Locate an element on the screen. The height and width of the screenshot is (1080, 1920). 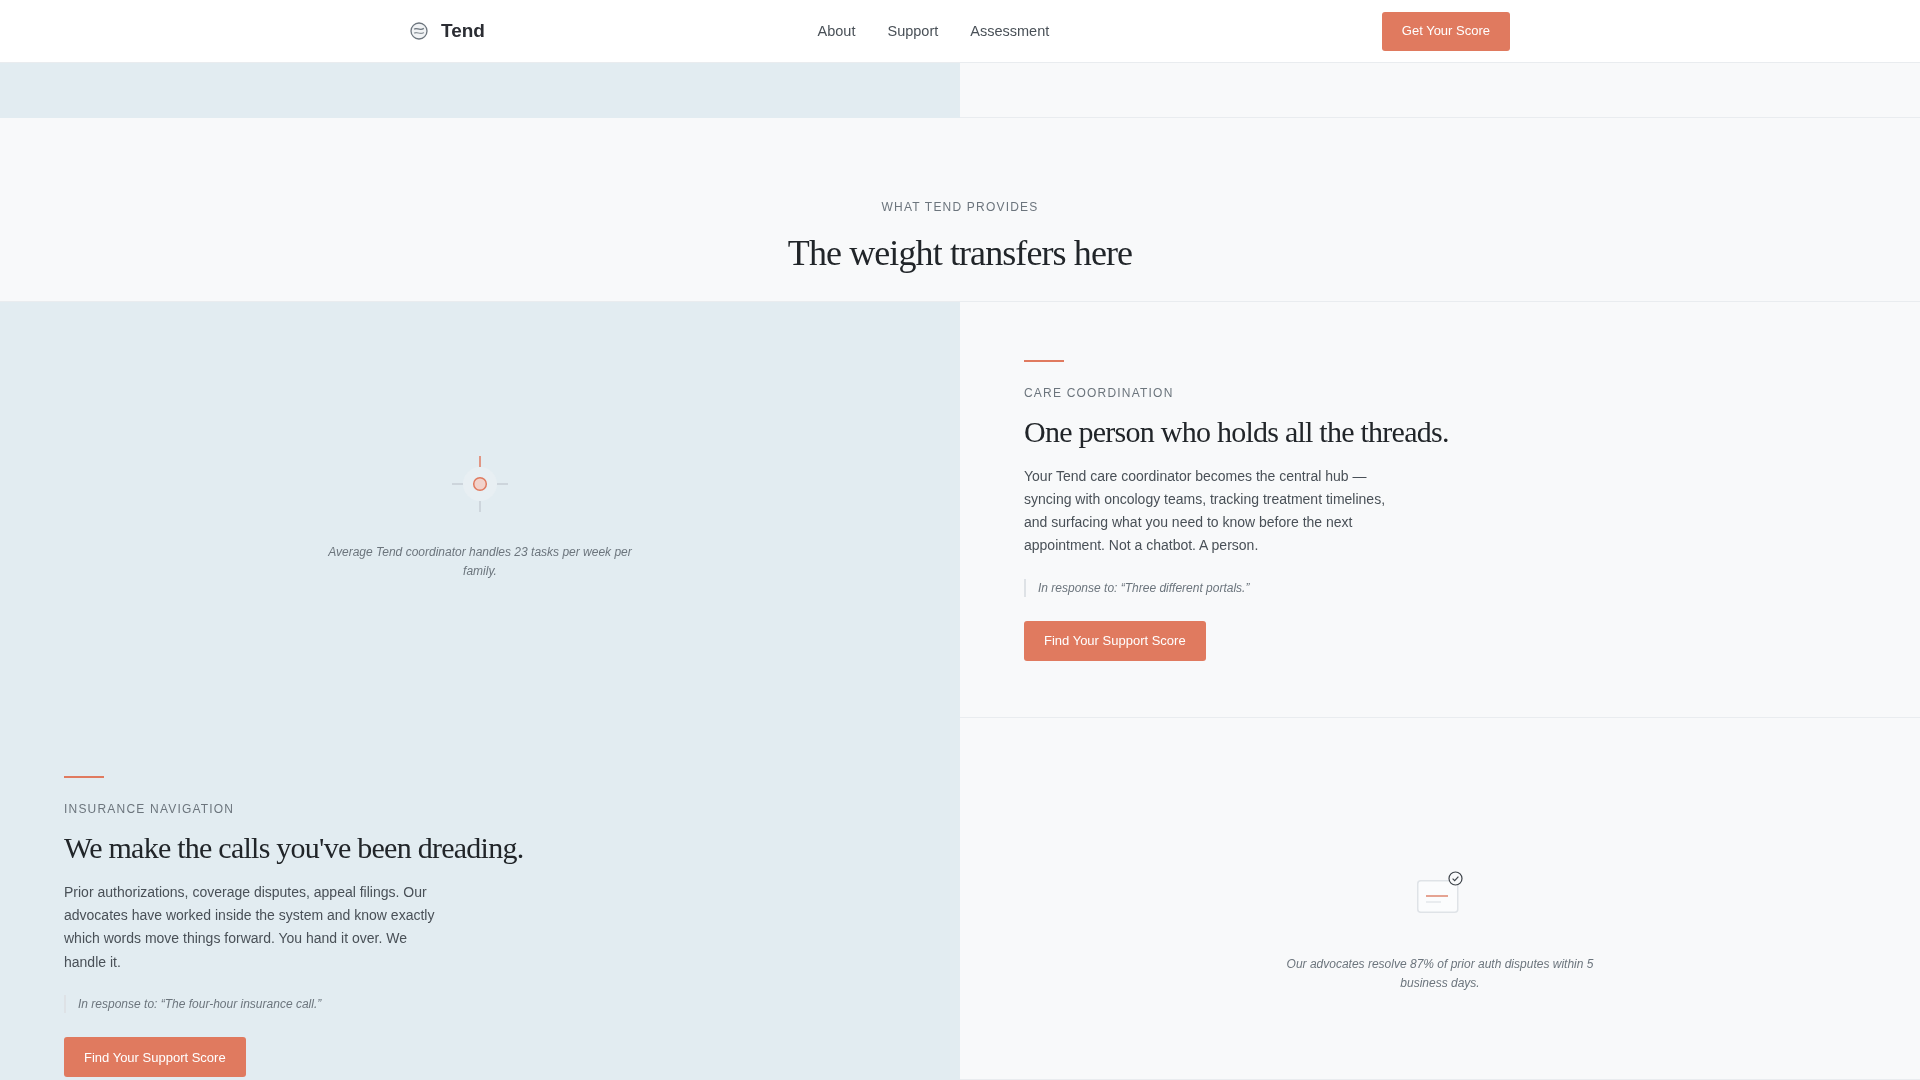
feature-heading: One person who holds all the threads. is located at coordinates (1237, 432).